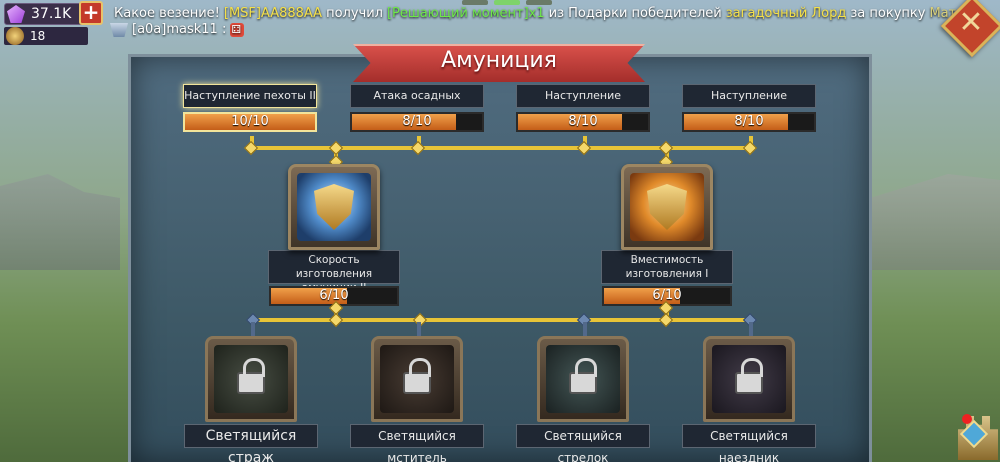 Image resolution: width=1000 pixels, height=462 pixels. I want to click on research-node-infantry-advance: Наступление пехоты II 10/10, so click(250, 108).